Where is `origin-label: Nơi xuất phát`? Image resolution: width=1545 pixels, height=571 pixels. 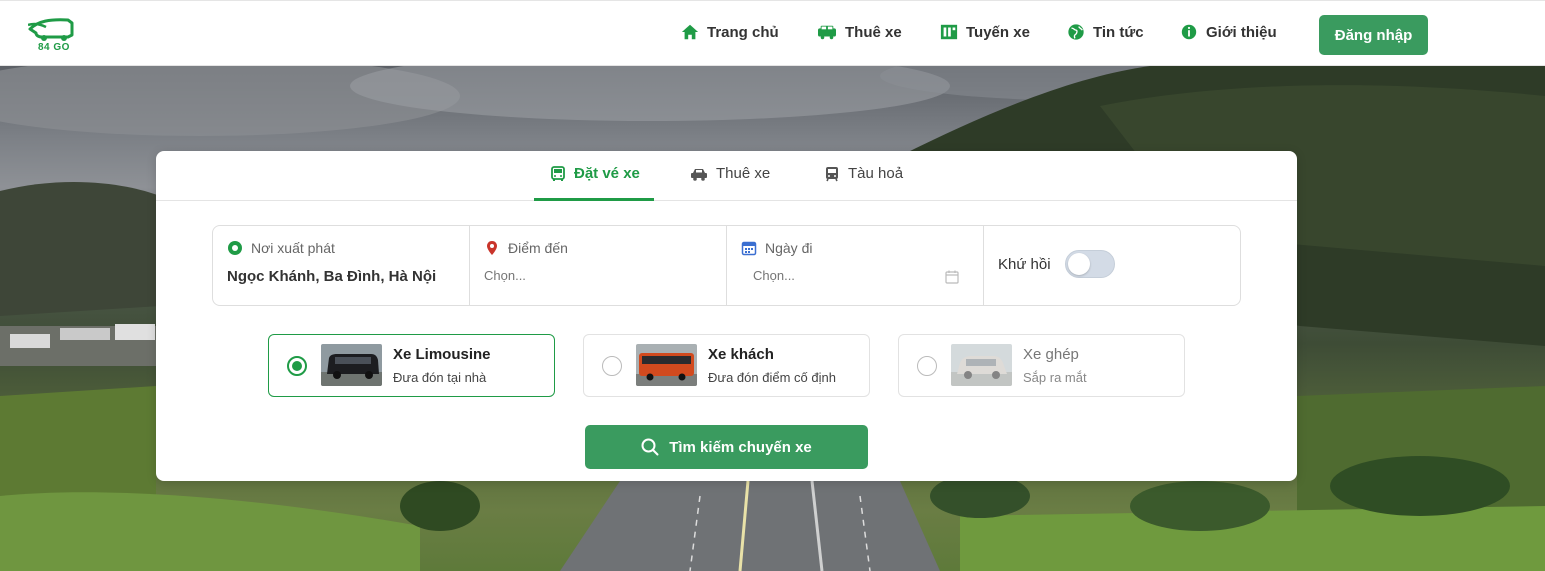
origin-label: Nơi xuất phát is located at coordinates (281, 248).